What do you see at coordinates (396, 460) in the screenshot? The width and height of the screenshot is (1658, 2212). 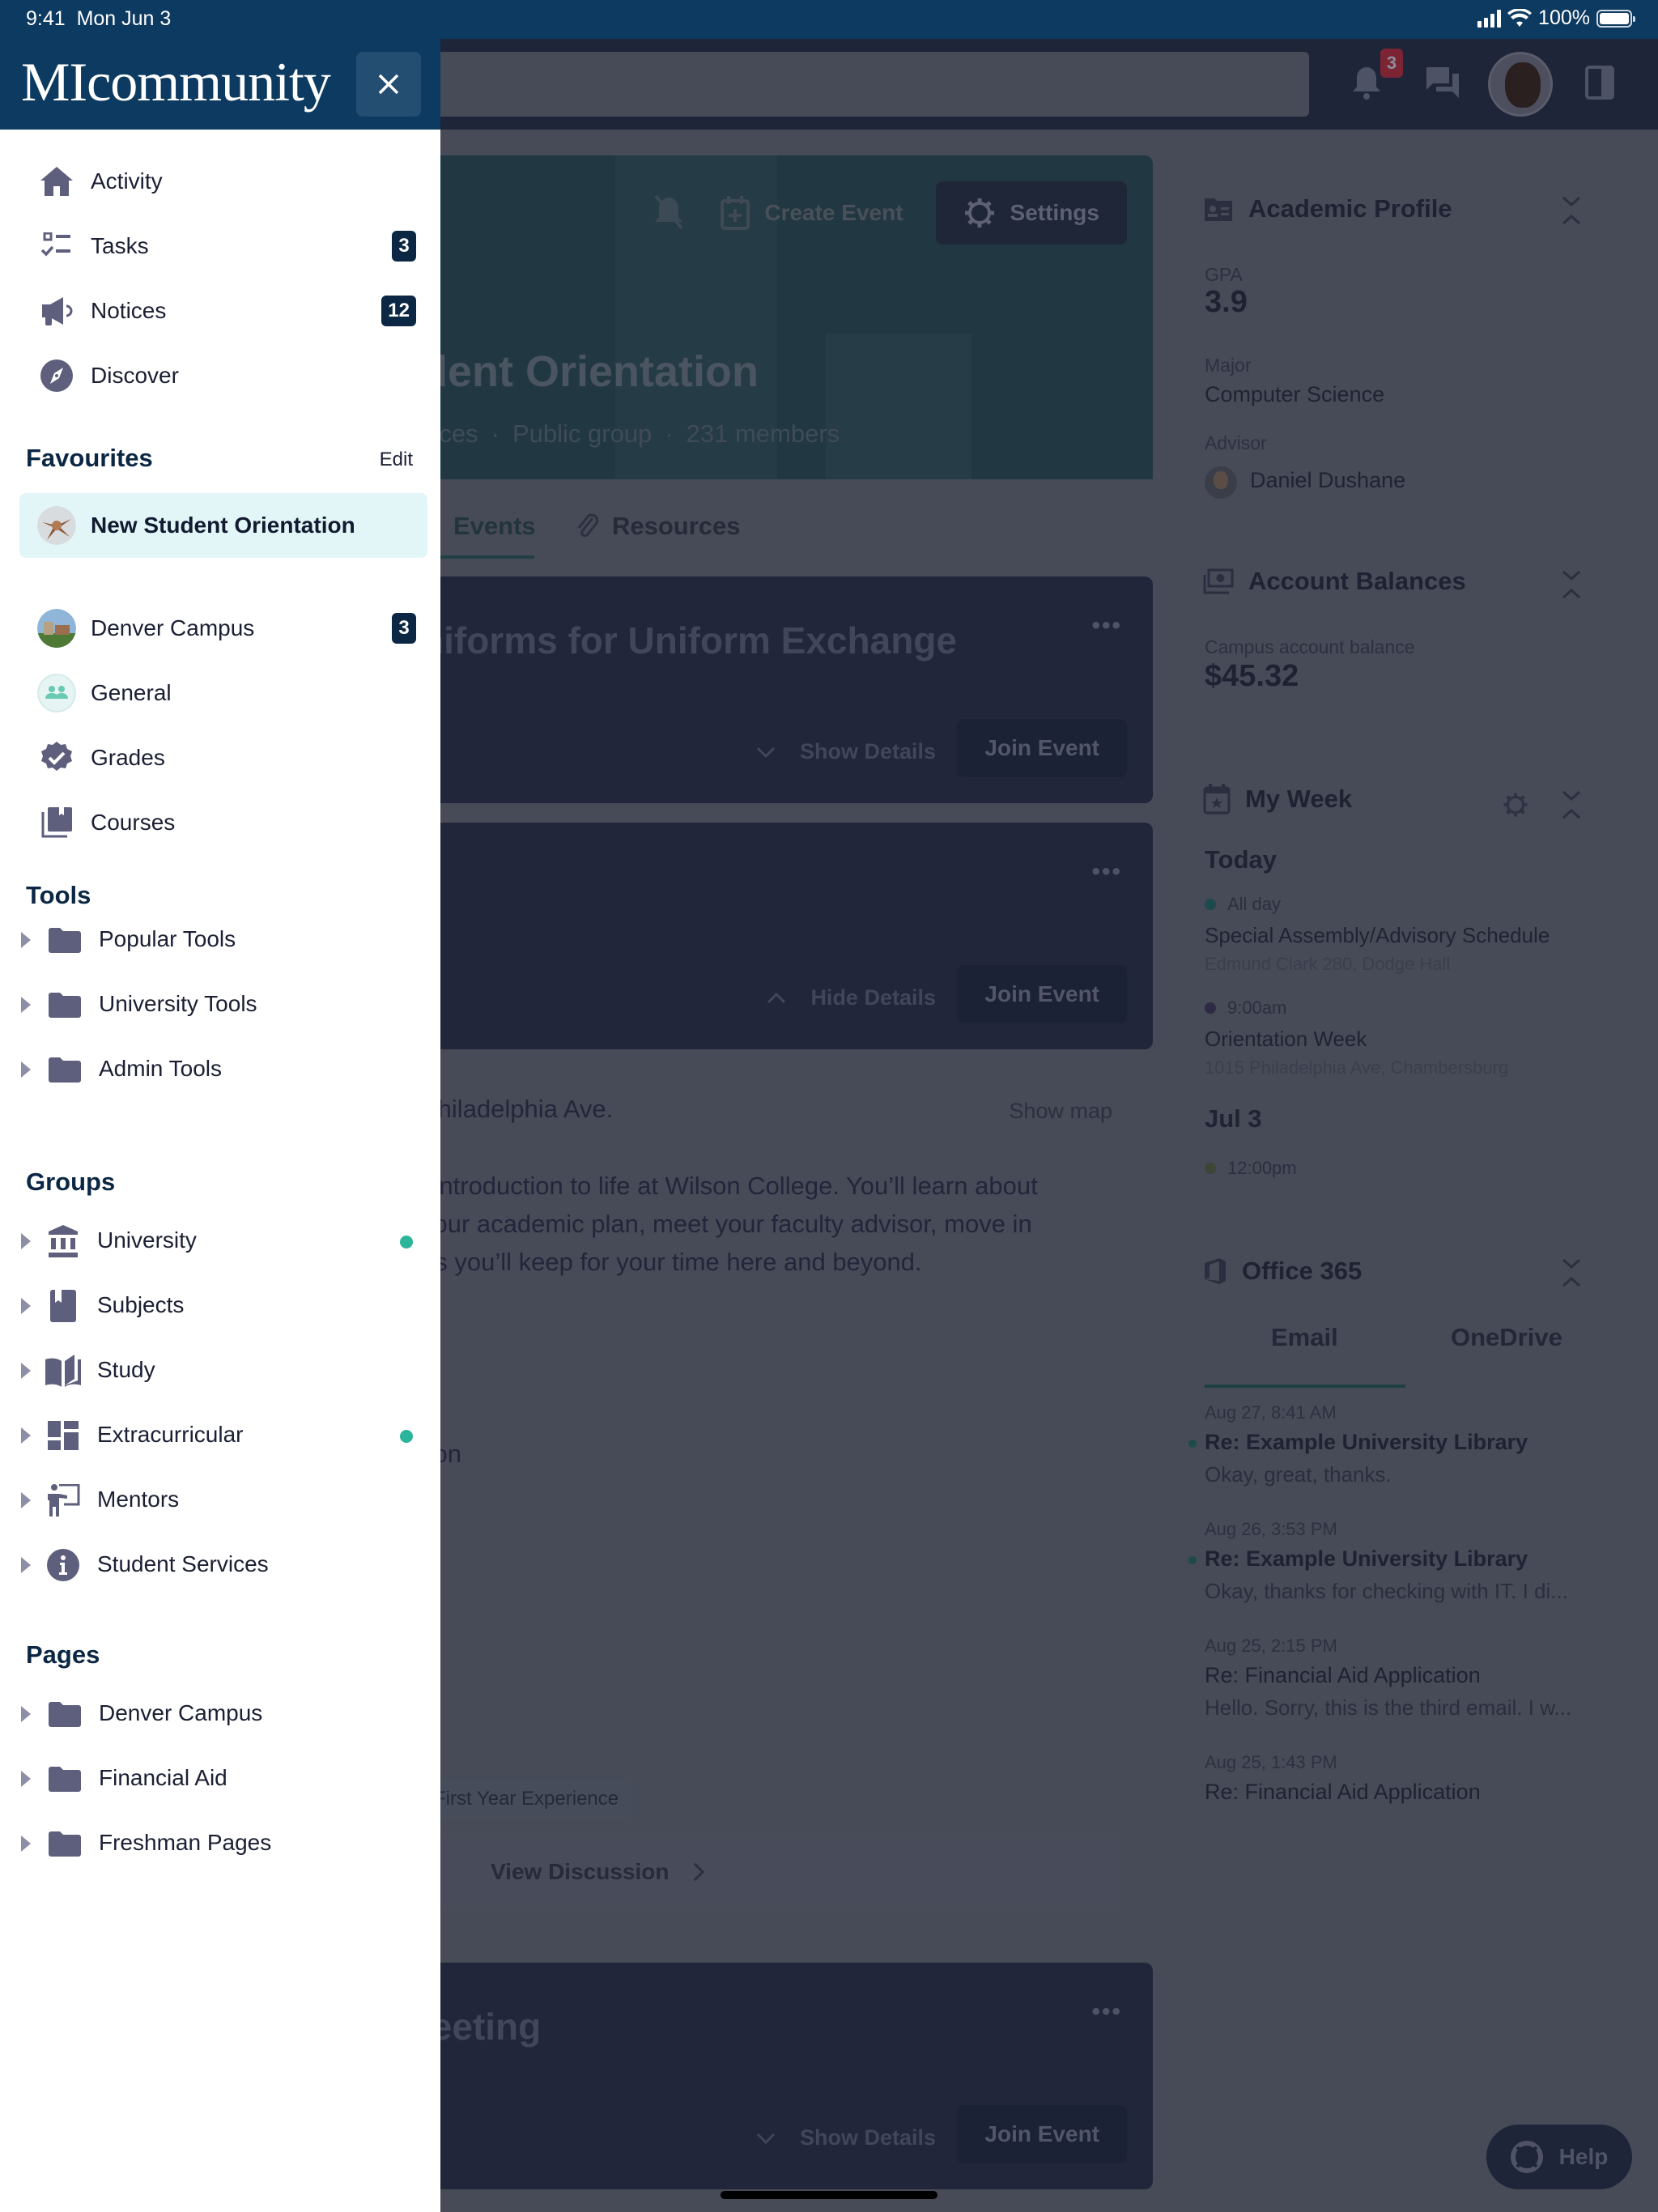 I see `edit-favourites-link: Edit` at bounding box center [396, 460].